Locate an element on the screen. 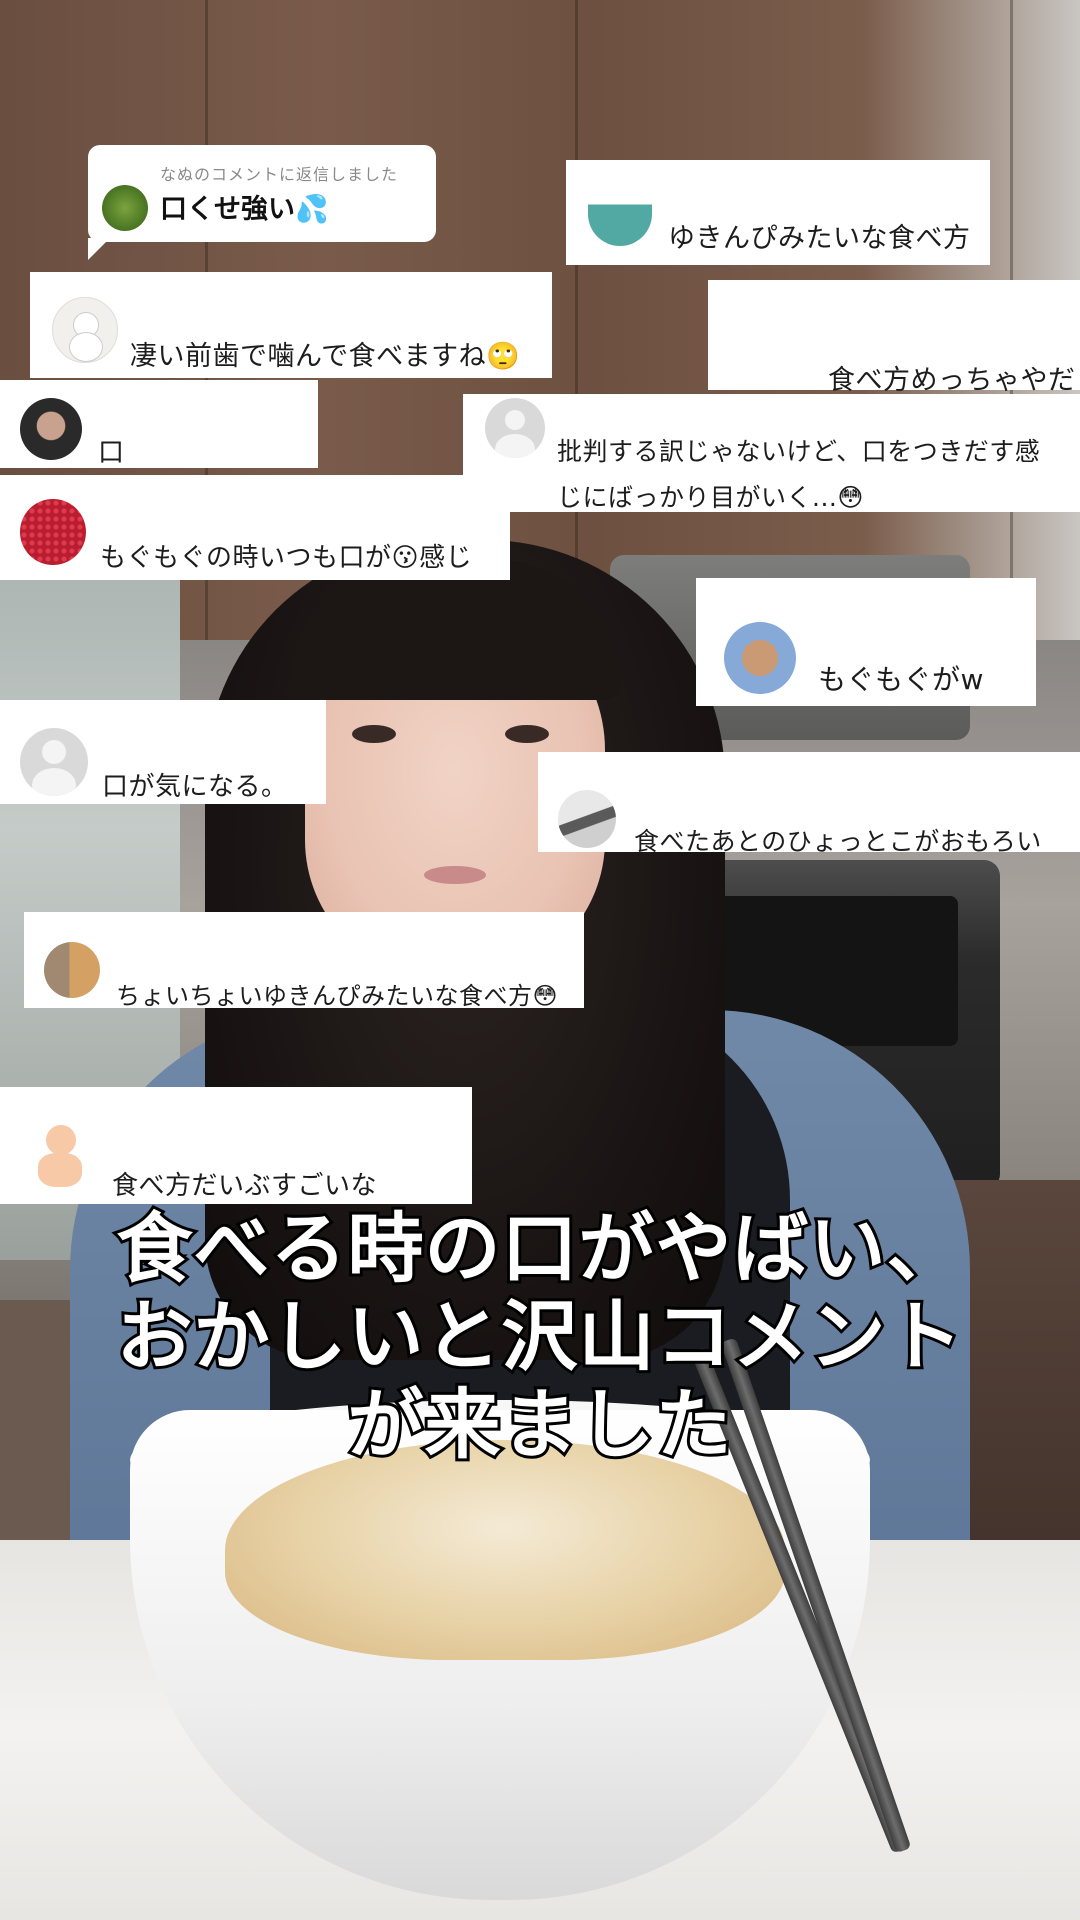 The width and height of the screenshot is (1080, 1920). comment-text: もぐもぐの時いつも口が😗感じ is located at coordinates (286, 558).